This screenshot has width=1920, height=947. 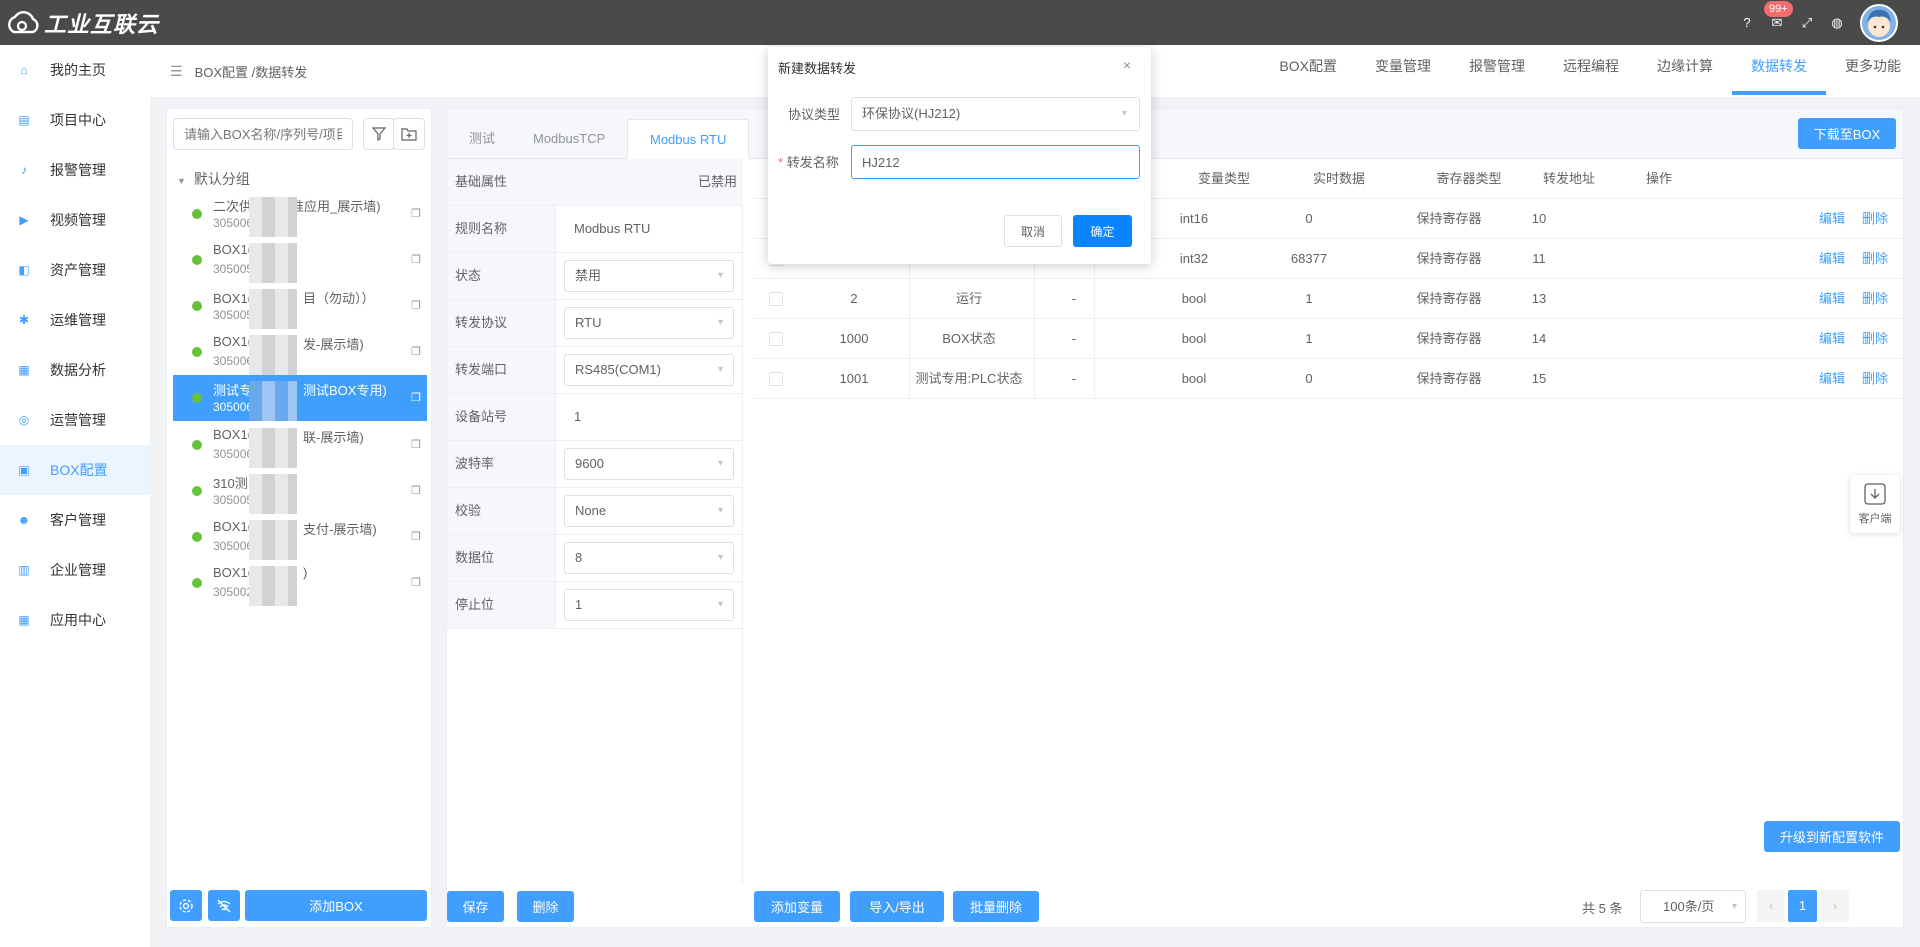 I want to click on device-list-item: 测试专 305006 ❐ 测试BOX专用), so click(x=300, y=398).